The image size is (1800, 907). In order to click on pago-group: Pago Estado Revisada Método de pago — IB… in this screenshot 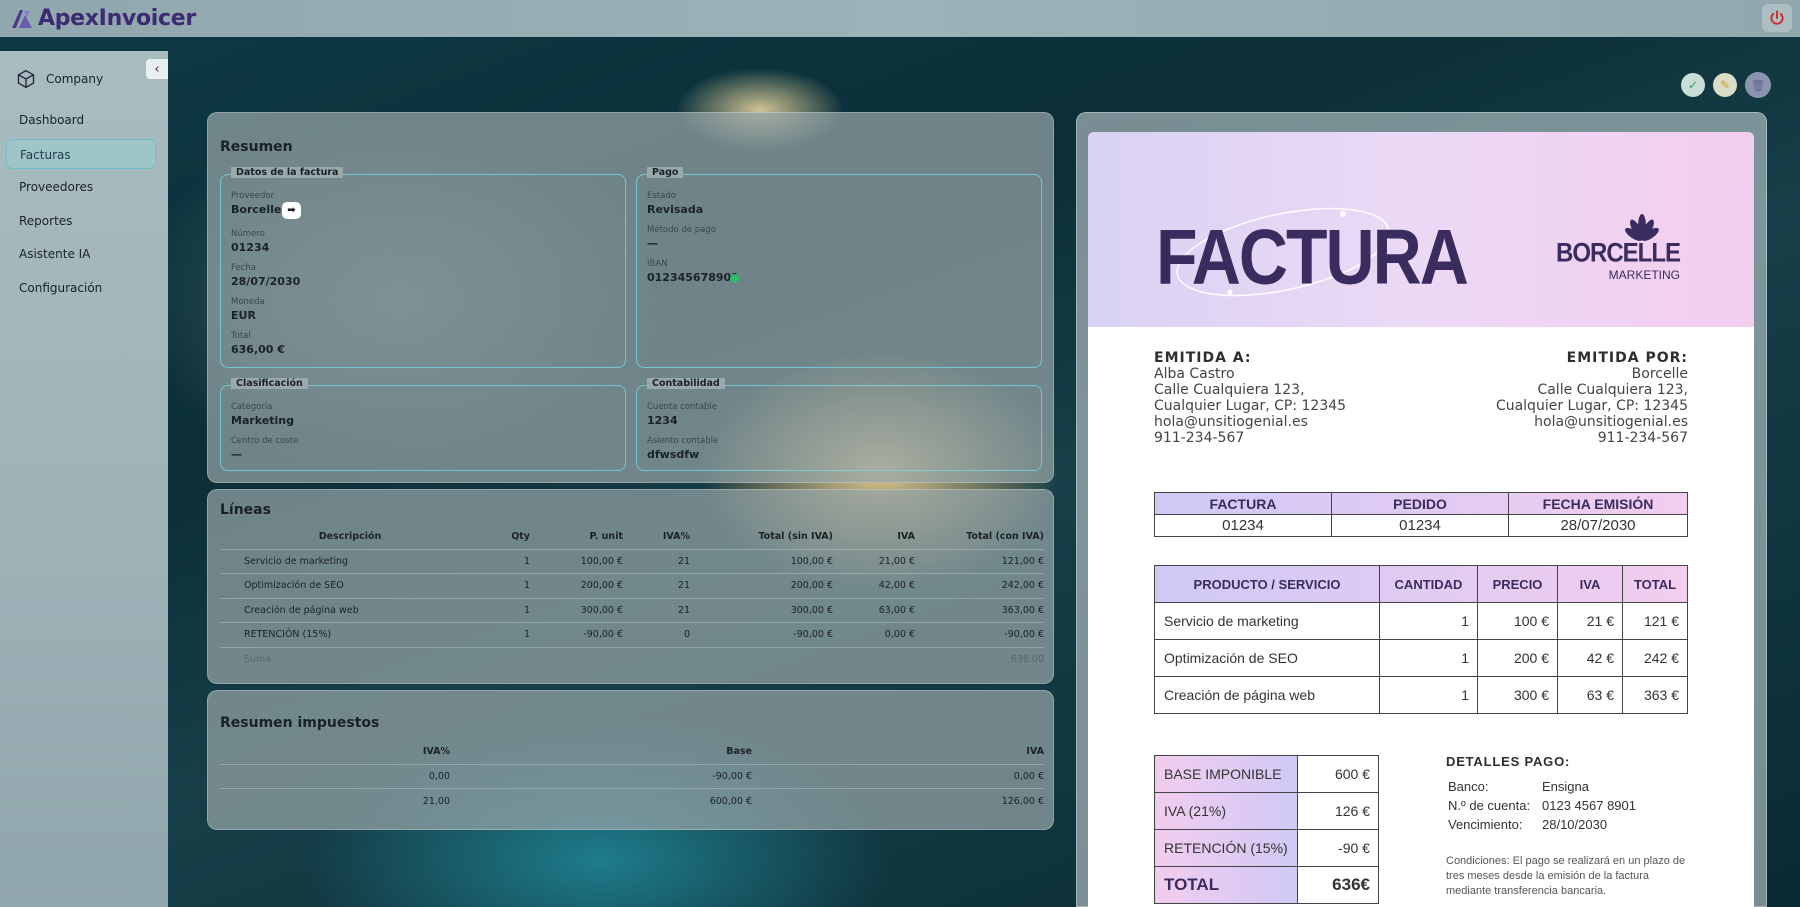, I will do `click(839, 267)`.